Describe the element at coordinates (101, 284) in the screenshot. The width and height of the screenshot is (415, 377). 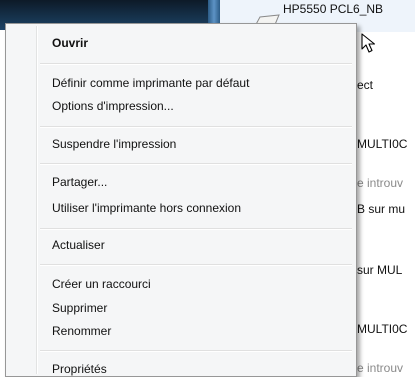
I see `menu-item-create-shortcut: Créer un raccourci` at that location.